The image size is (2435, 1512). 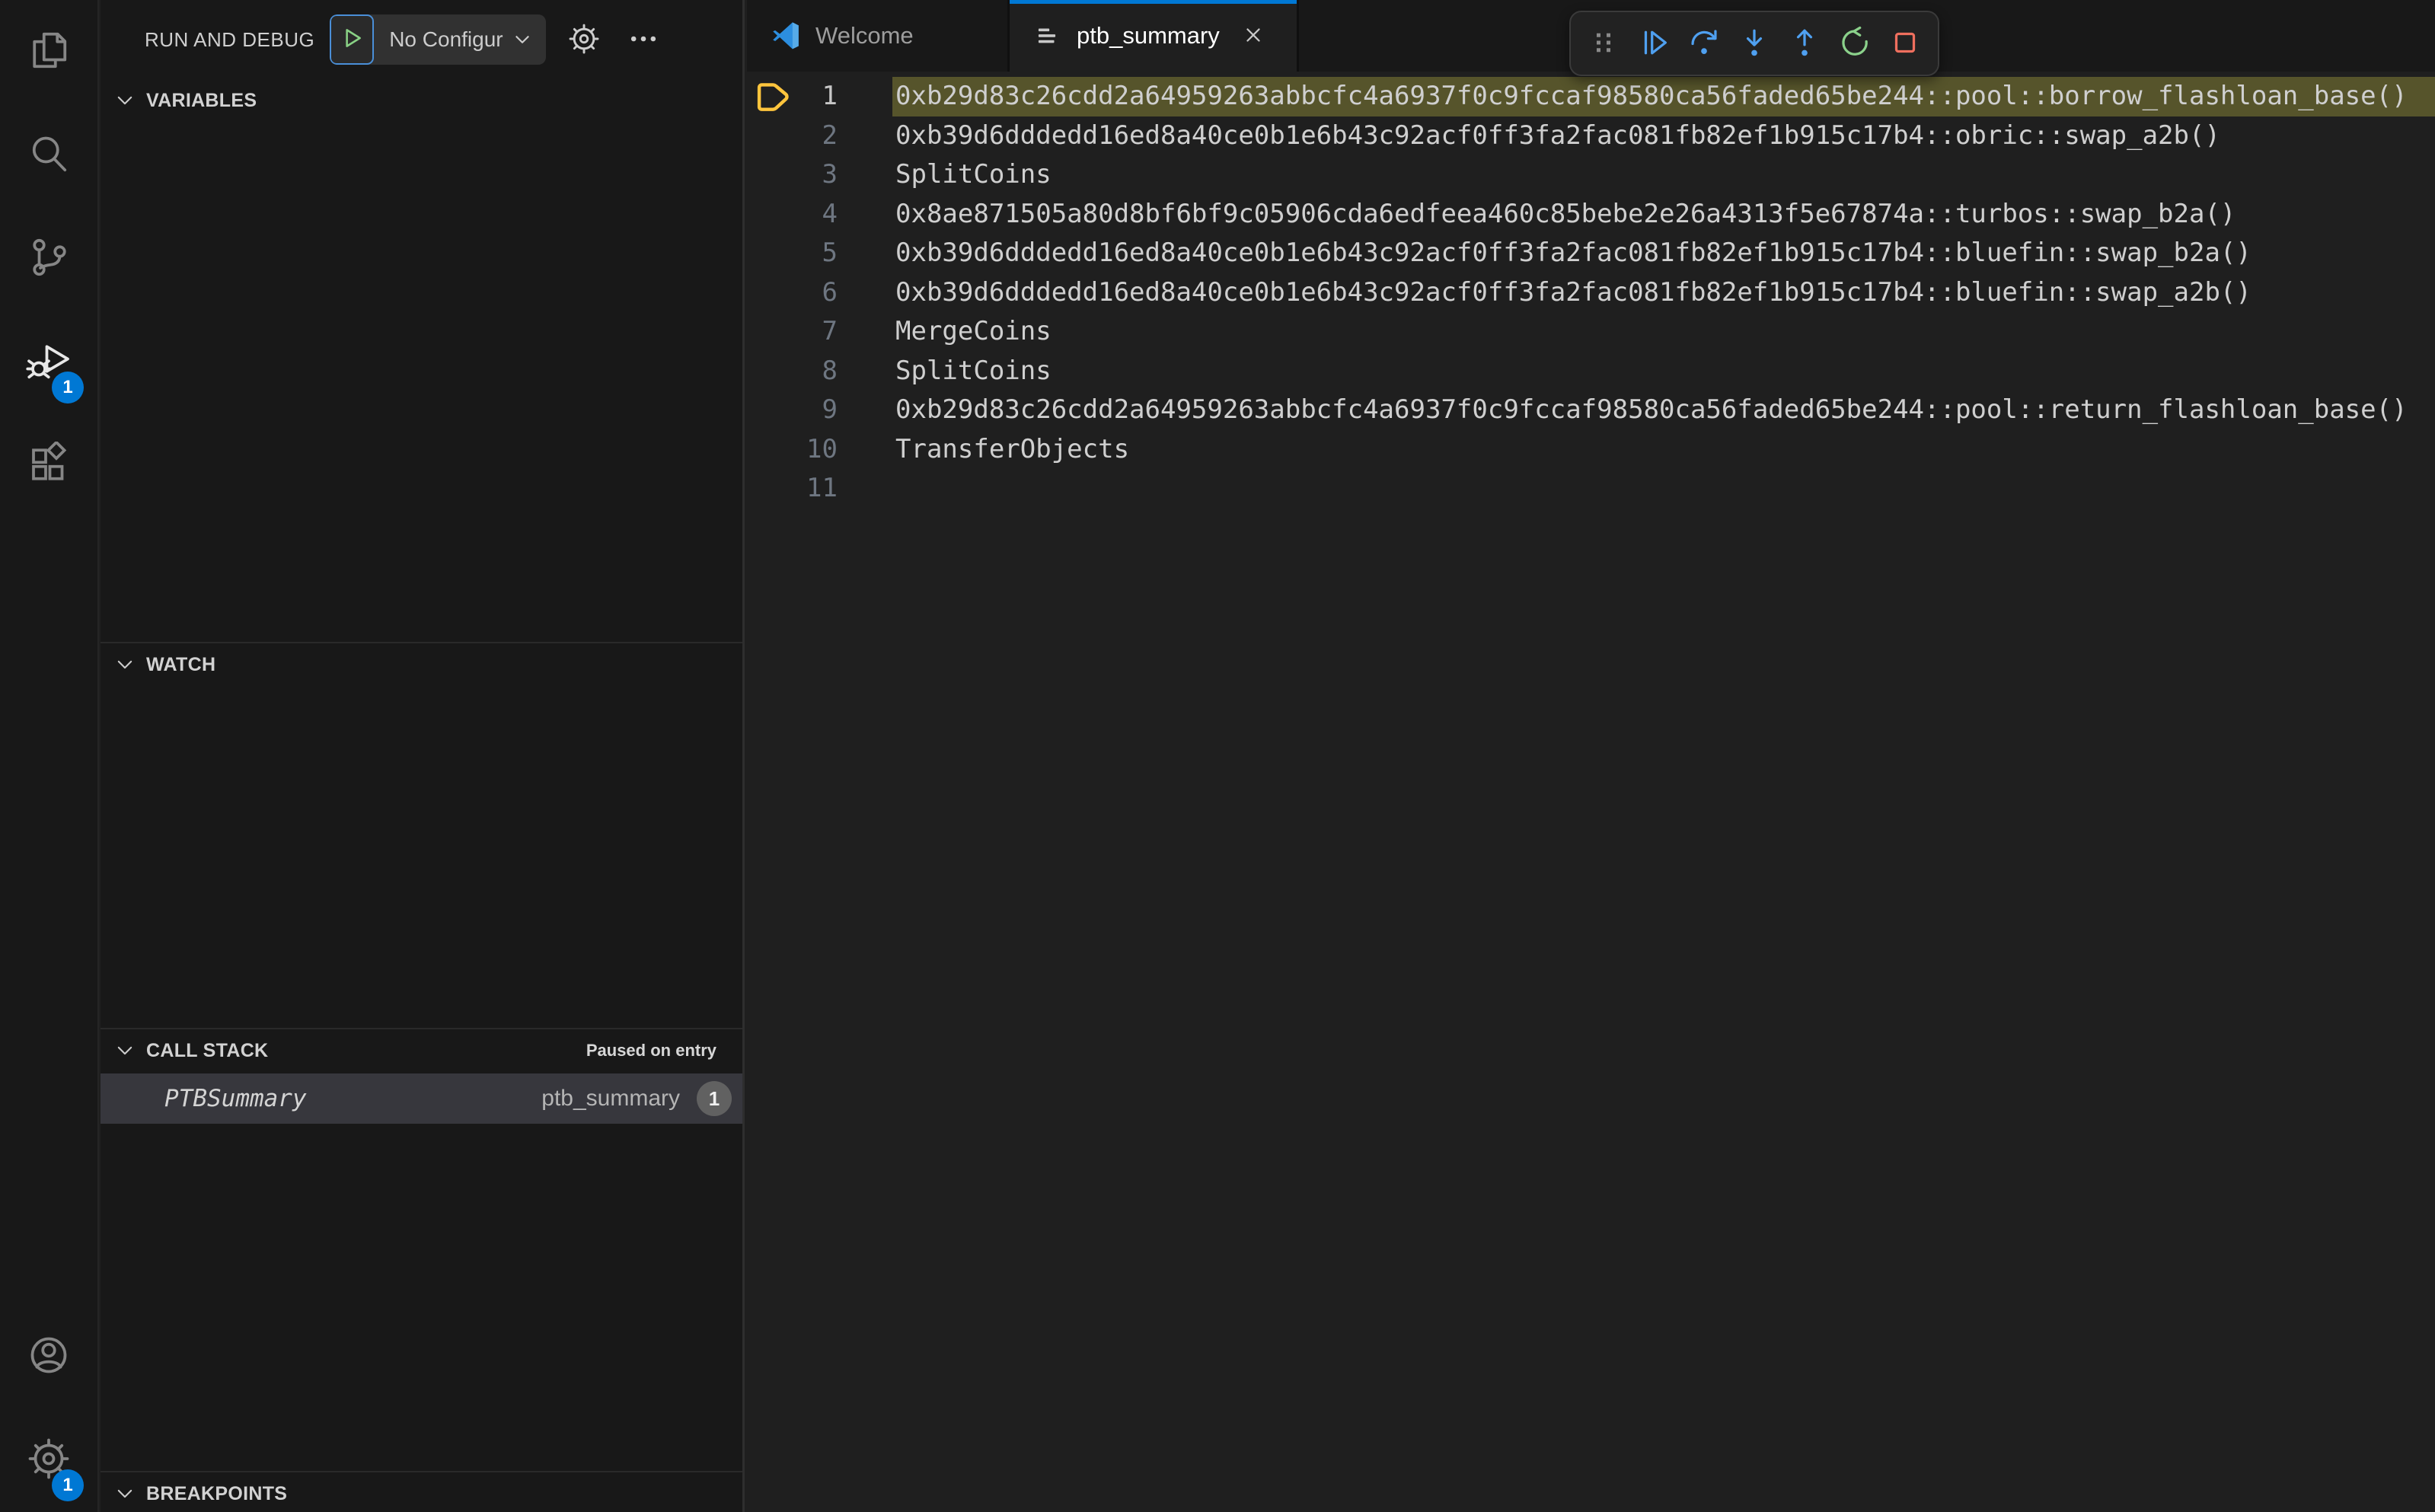 What do you see at coordinates (421, 1098) in the screenshot?
I see `call-stack-frame-row: PTBSummary ptb_summary 1` at bounding box center [421, 1098].